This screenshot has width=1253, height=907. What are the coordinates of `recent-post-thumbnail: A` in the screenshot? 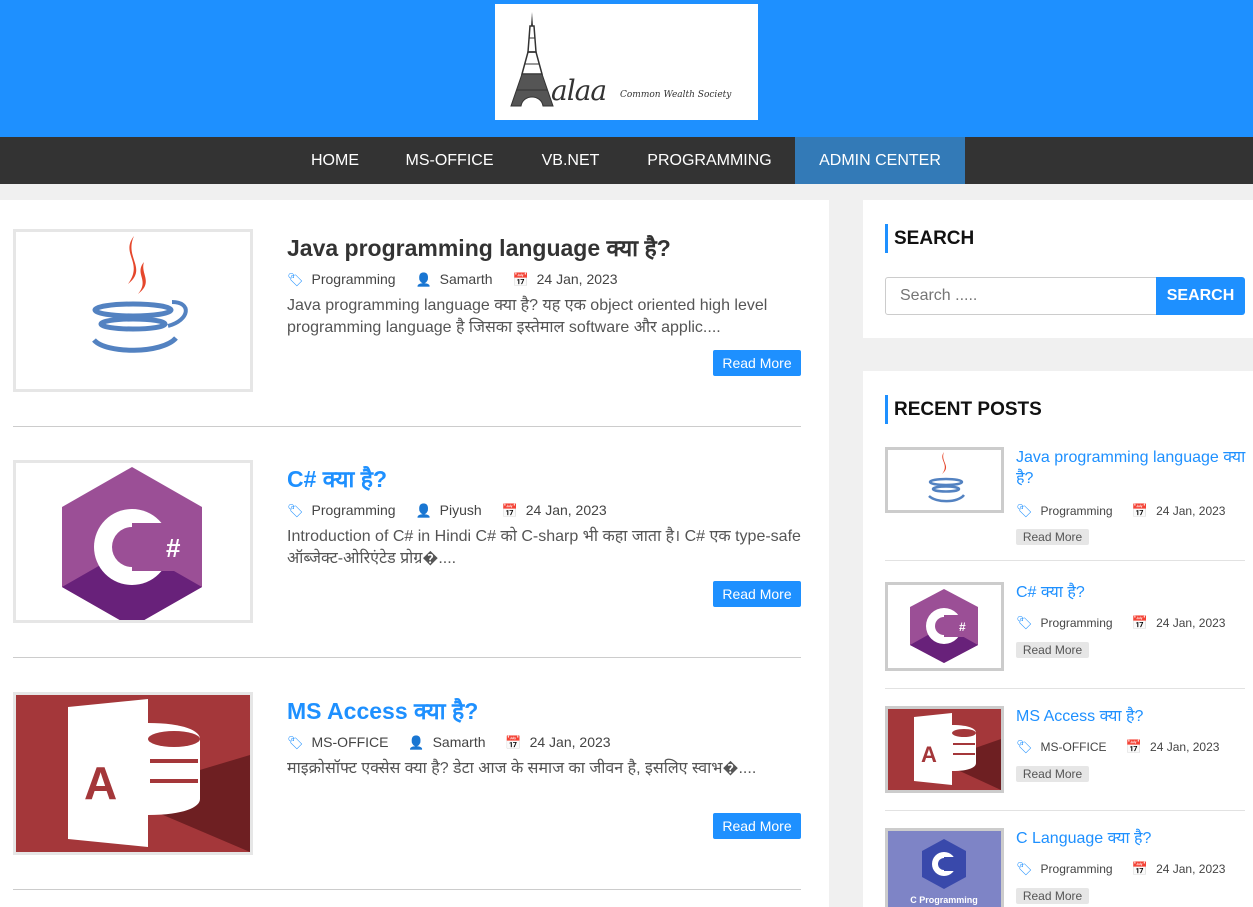 It's located at (944, 749).